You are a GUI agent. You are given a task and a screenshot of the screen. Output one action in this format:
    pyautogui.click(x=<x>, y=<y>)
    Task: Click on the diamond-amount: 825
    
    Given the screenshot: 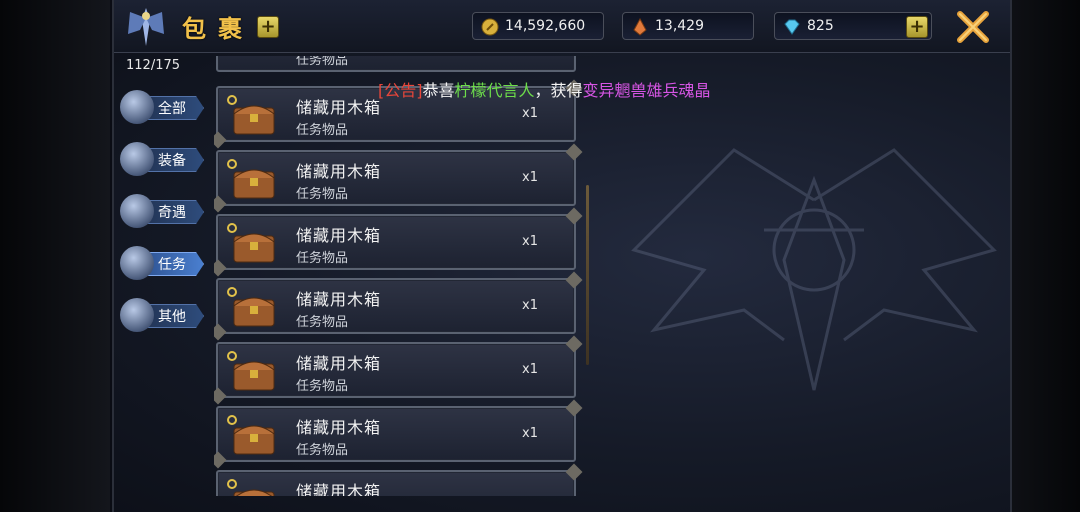 What is the action you would take?
    pyautogui.click(x=820, y=26)
    